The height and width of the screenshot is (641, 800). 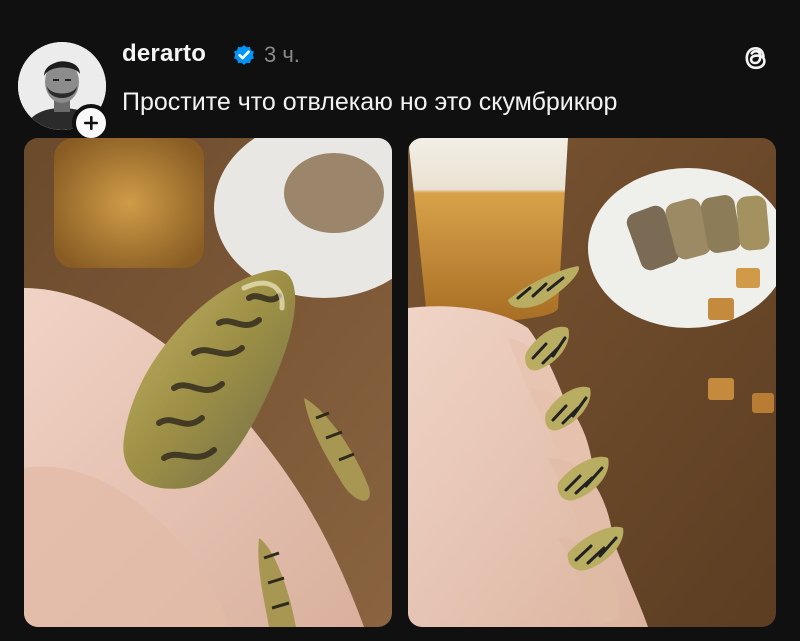 I want to click on threads-logo-icon, so click(x=756, y=58).